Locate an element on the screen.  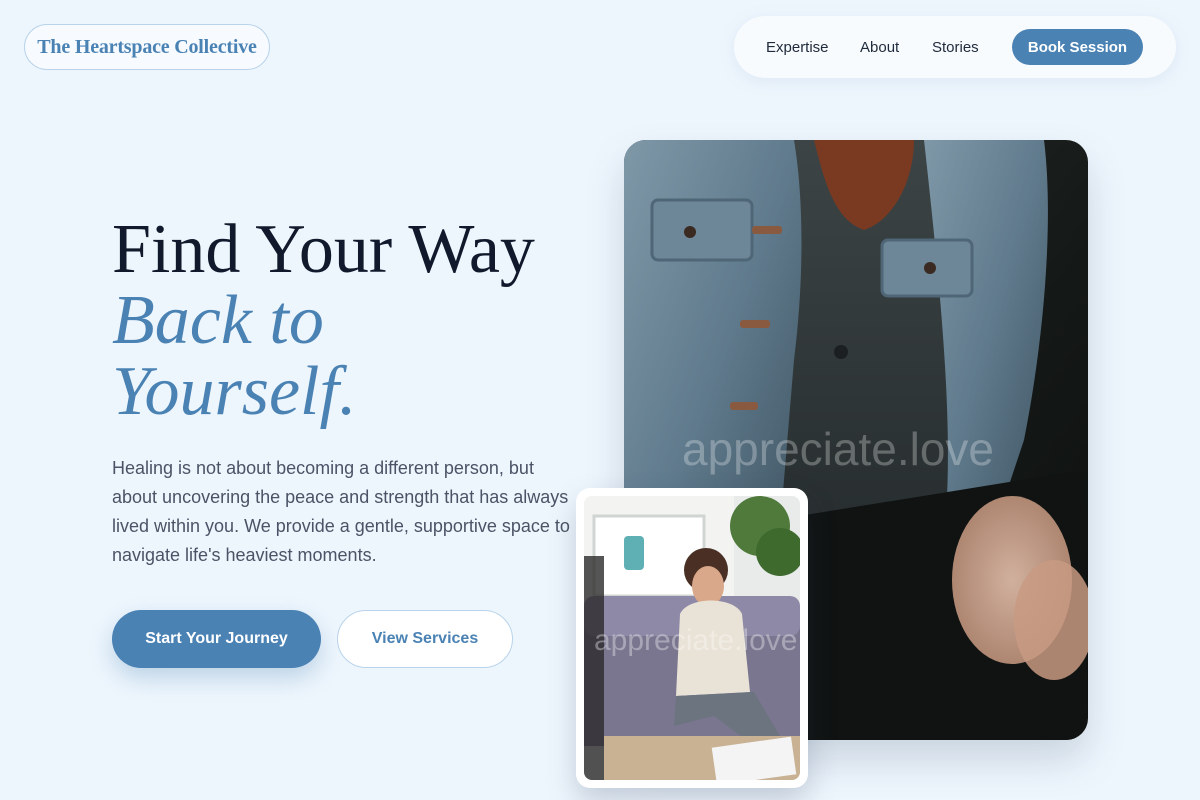
nav-link-stories: Stories is located at coordinates (955, 47).